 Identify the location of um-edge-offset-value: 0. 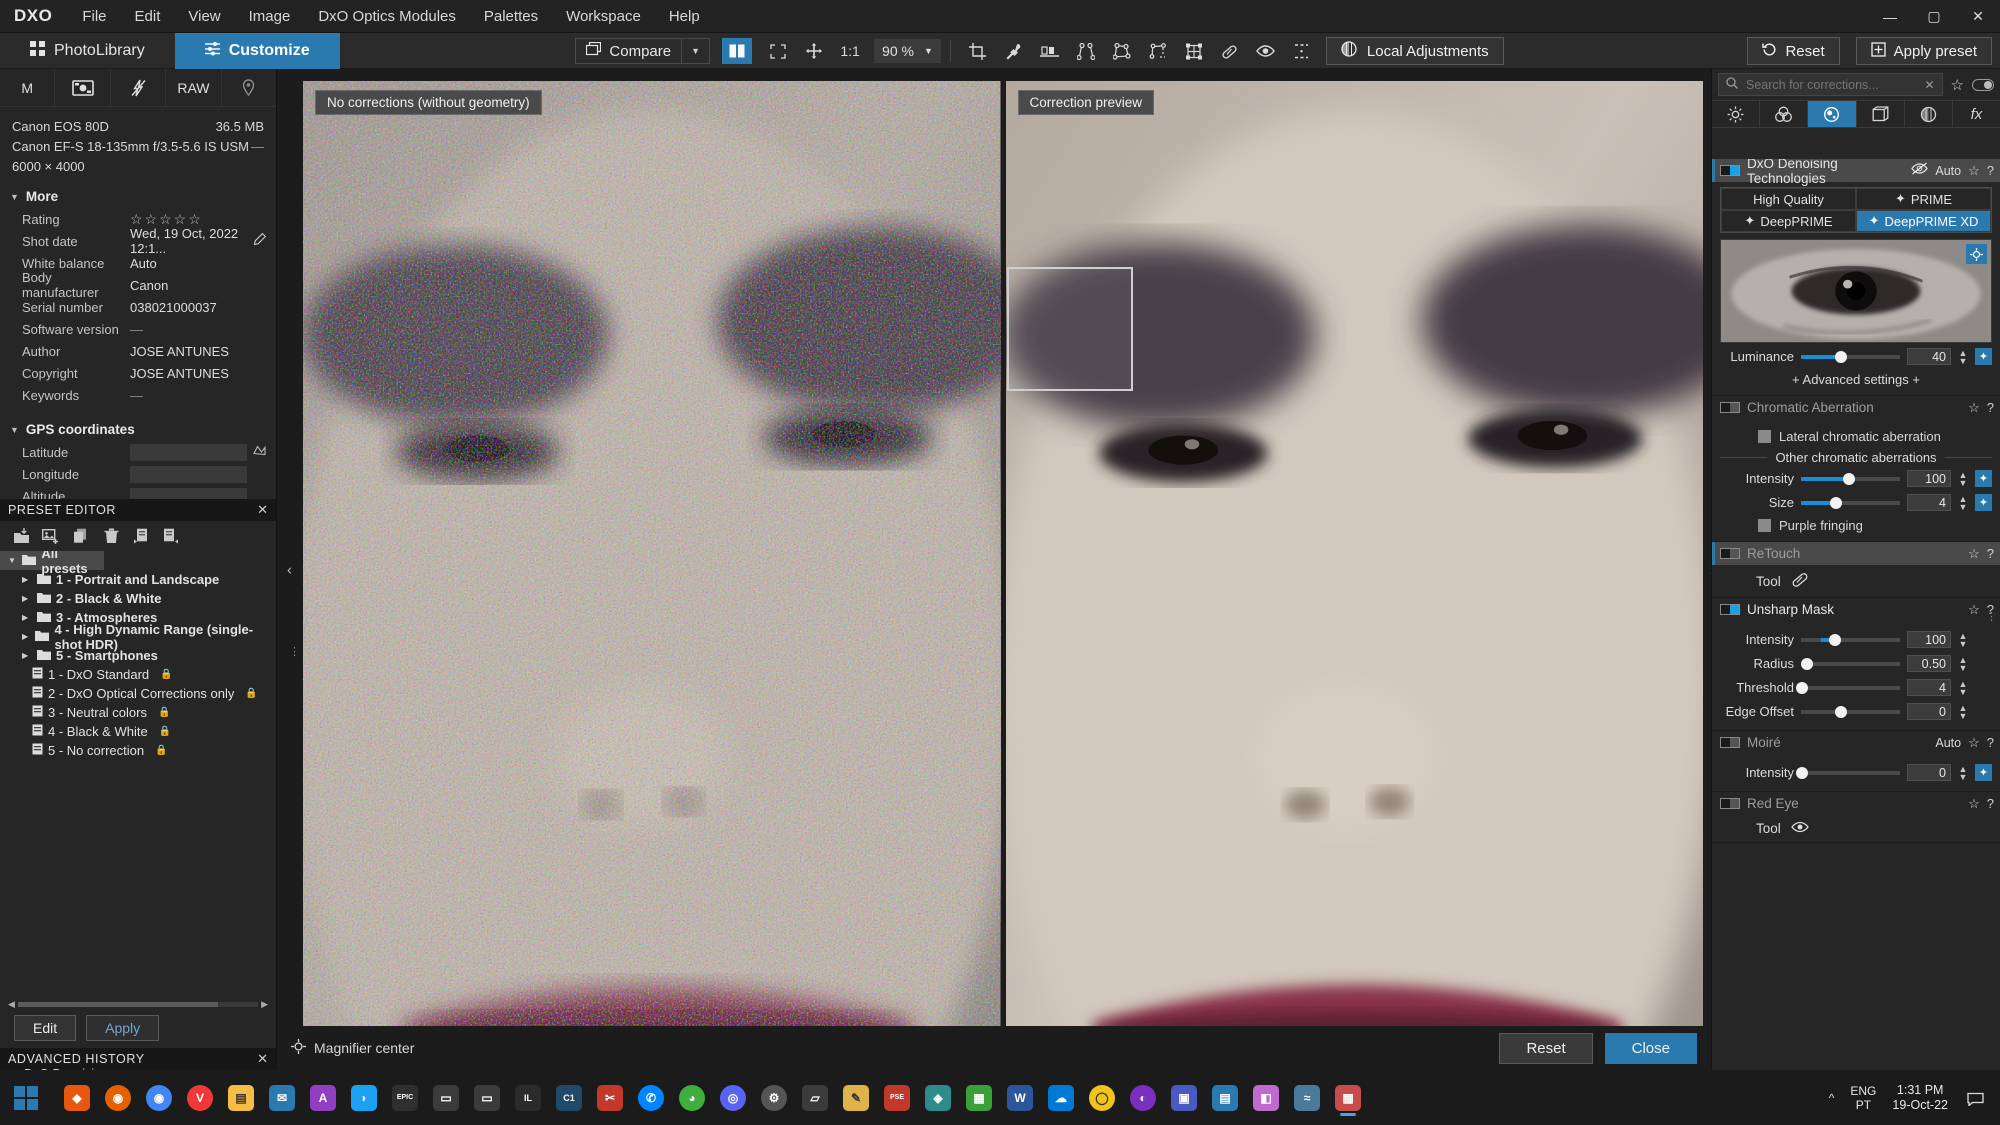
(1929, 711).